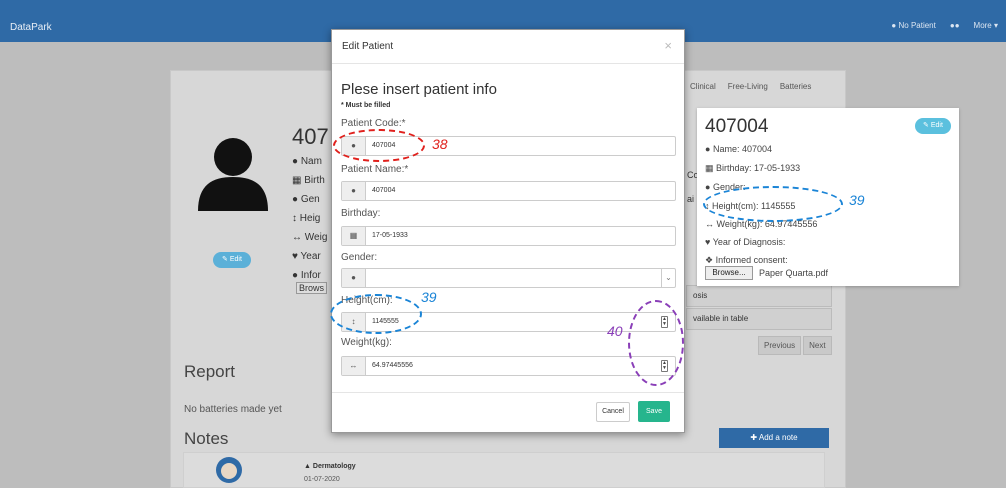  I want to click on cancel-button: Cancel, so click(613, 412).